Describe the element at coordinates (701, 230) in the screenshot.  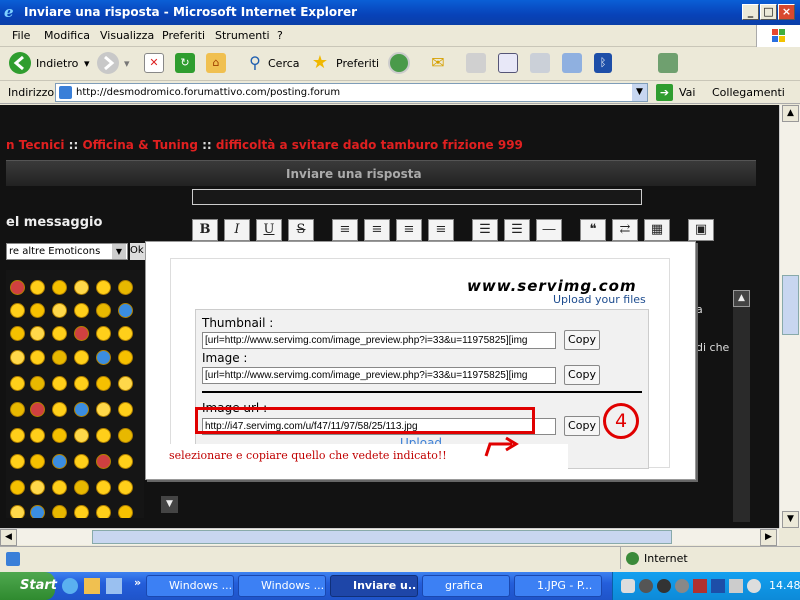
I see `image-icon: ▣` at that location.